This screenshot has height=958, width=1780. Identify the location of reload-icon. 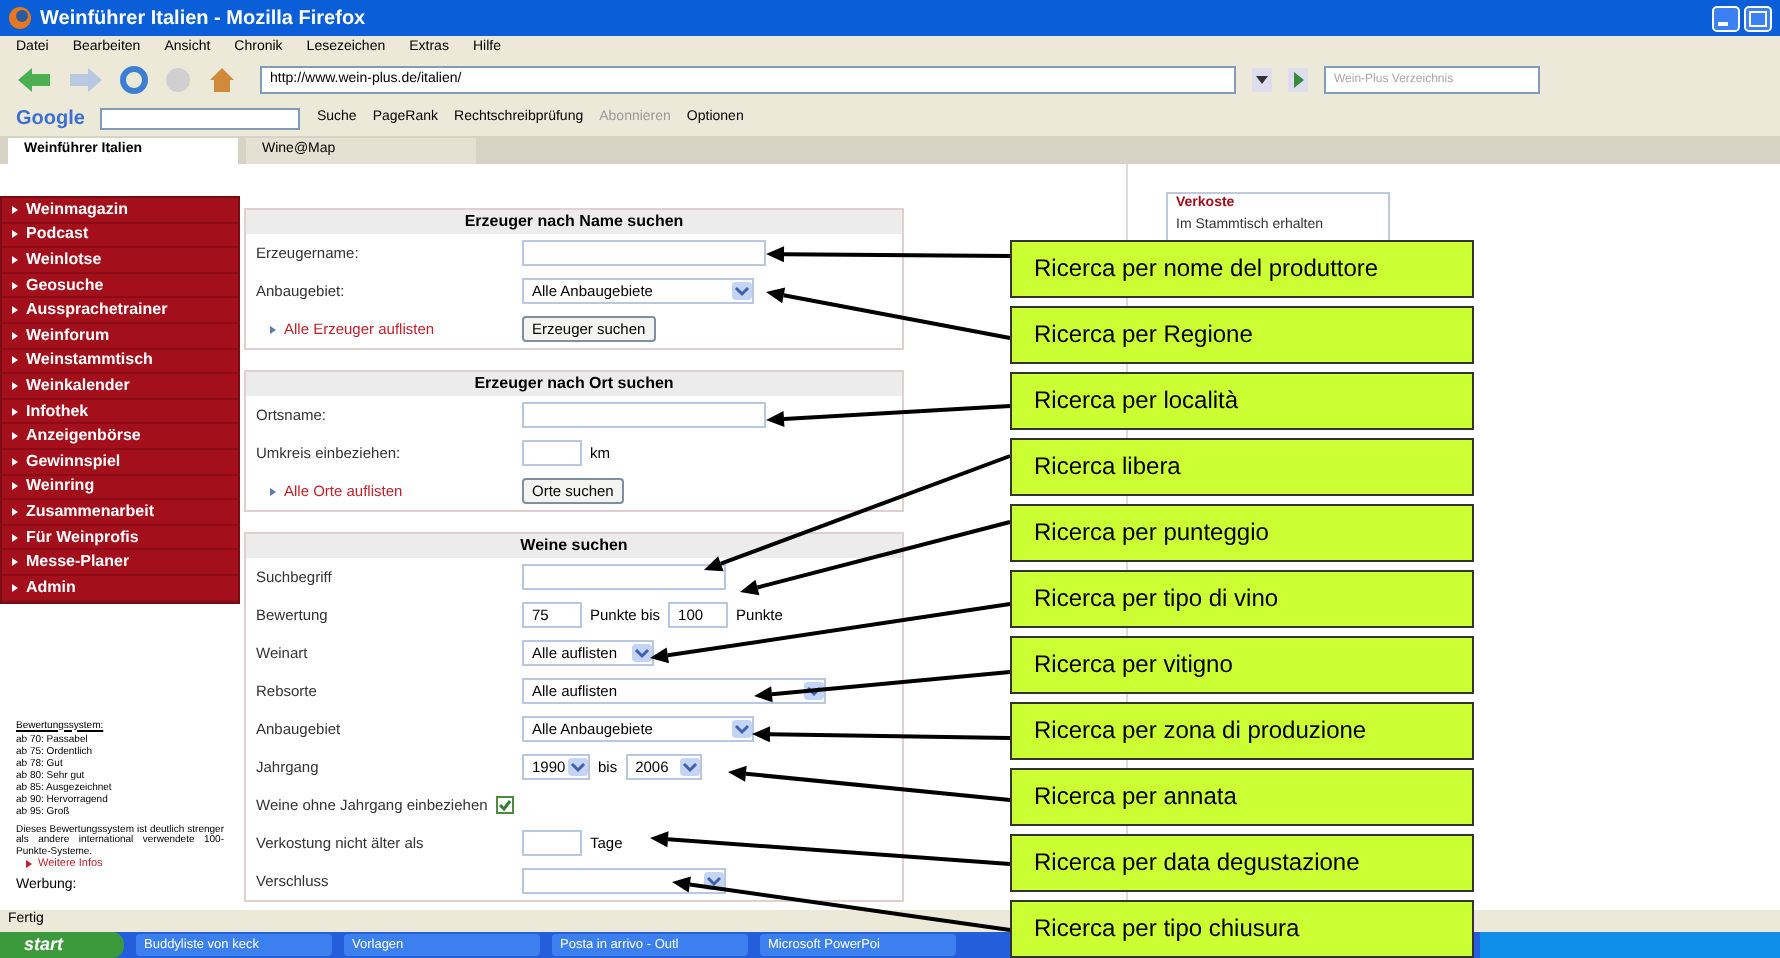
(134, 80).